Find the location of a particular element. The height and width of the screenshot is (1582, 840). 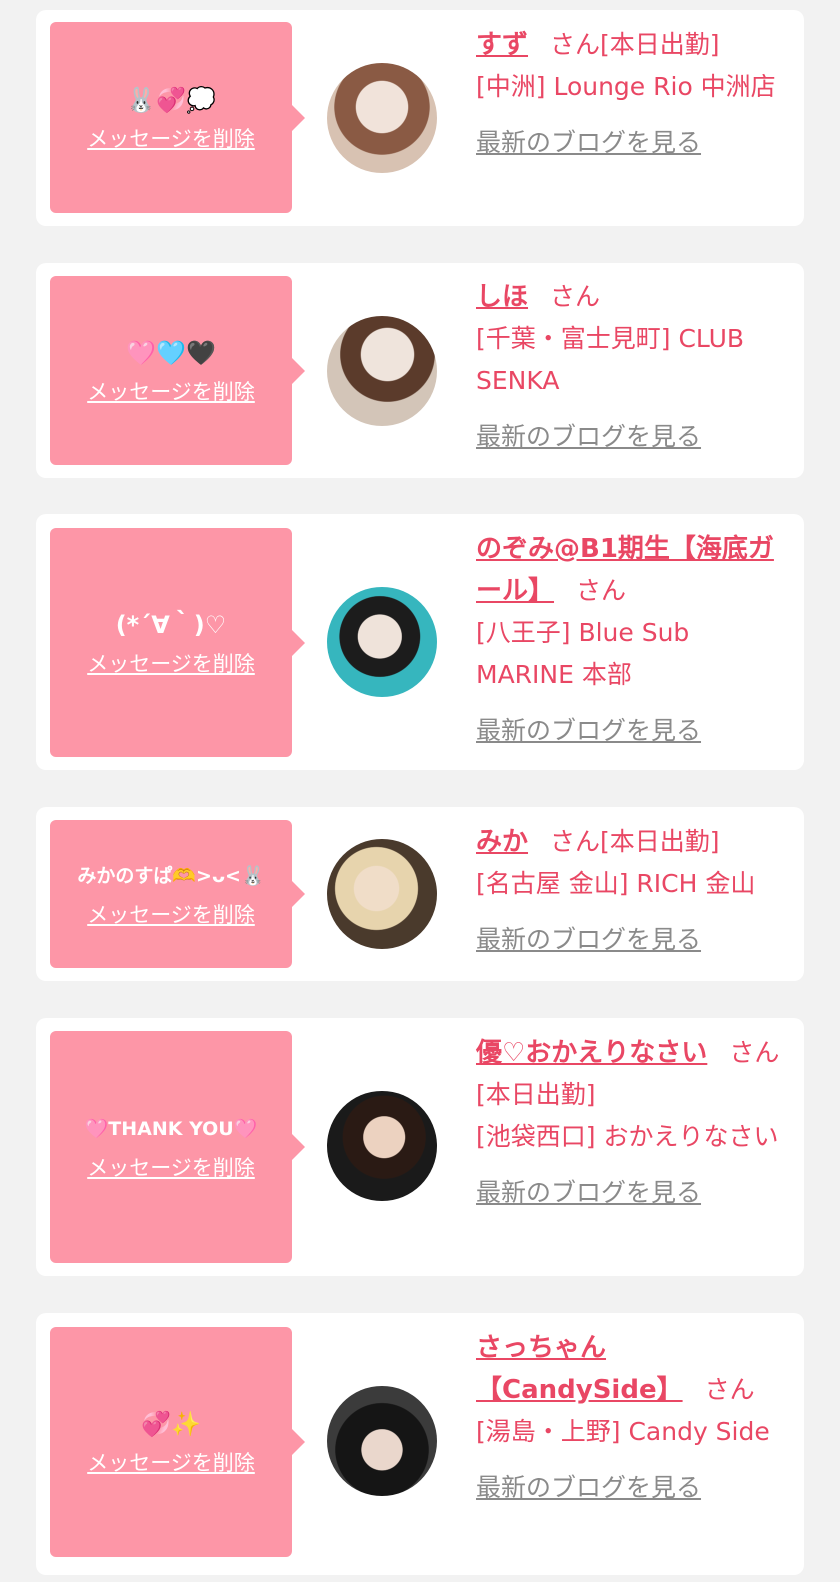

cast-name-link: みか is located at coordinates (502, 842).